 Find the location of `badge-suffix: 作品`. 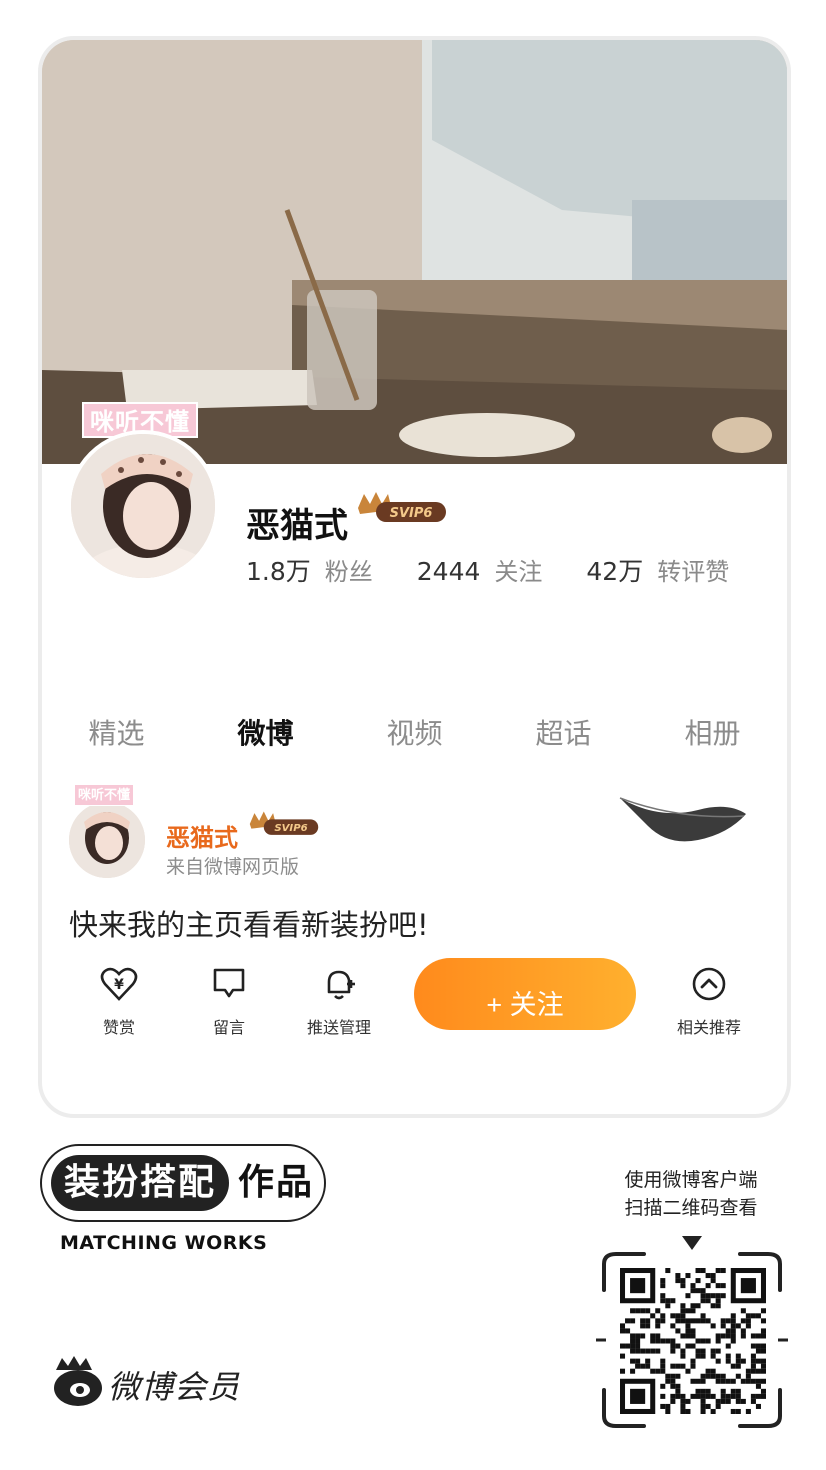

badge-suffix: 作品 is located at coordinates (276, 1182).